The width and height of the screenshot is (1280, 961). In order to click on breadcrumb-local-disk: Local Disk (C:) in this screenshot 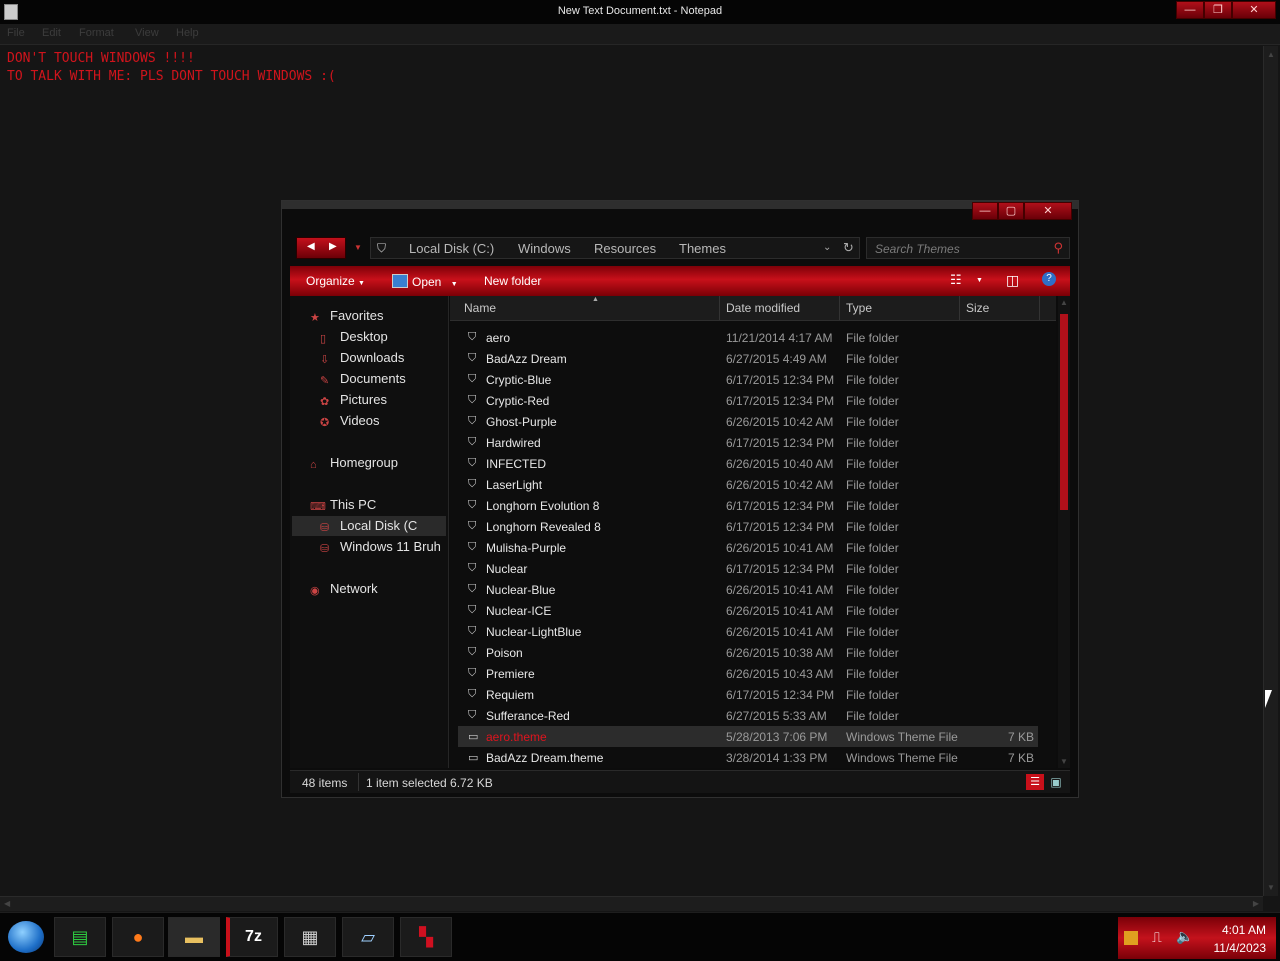, I will do `click(451, 248)`.